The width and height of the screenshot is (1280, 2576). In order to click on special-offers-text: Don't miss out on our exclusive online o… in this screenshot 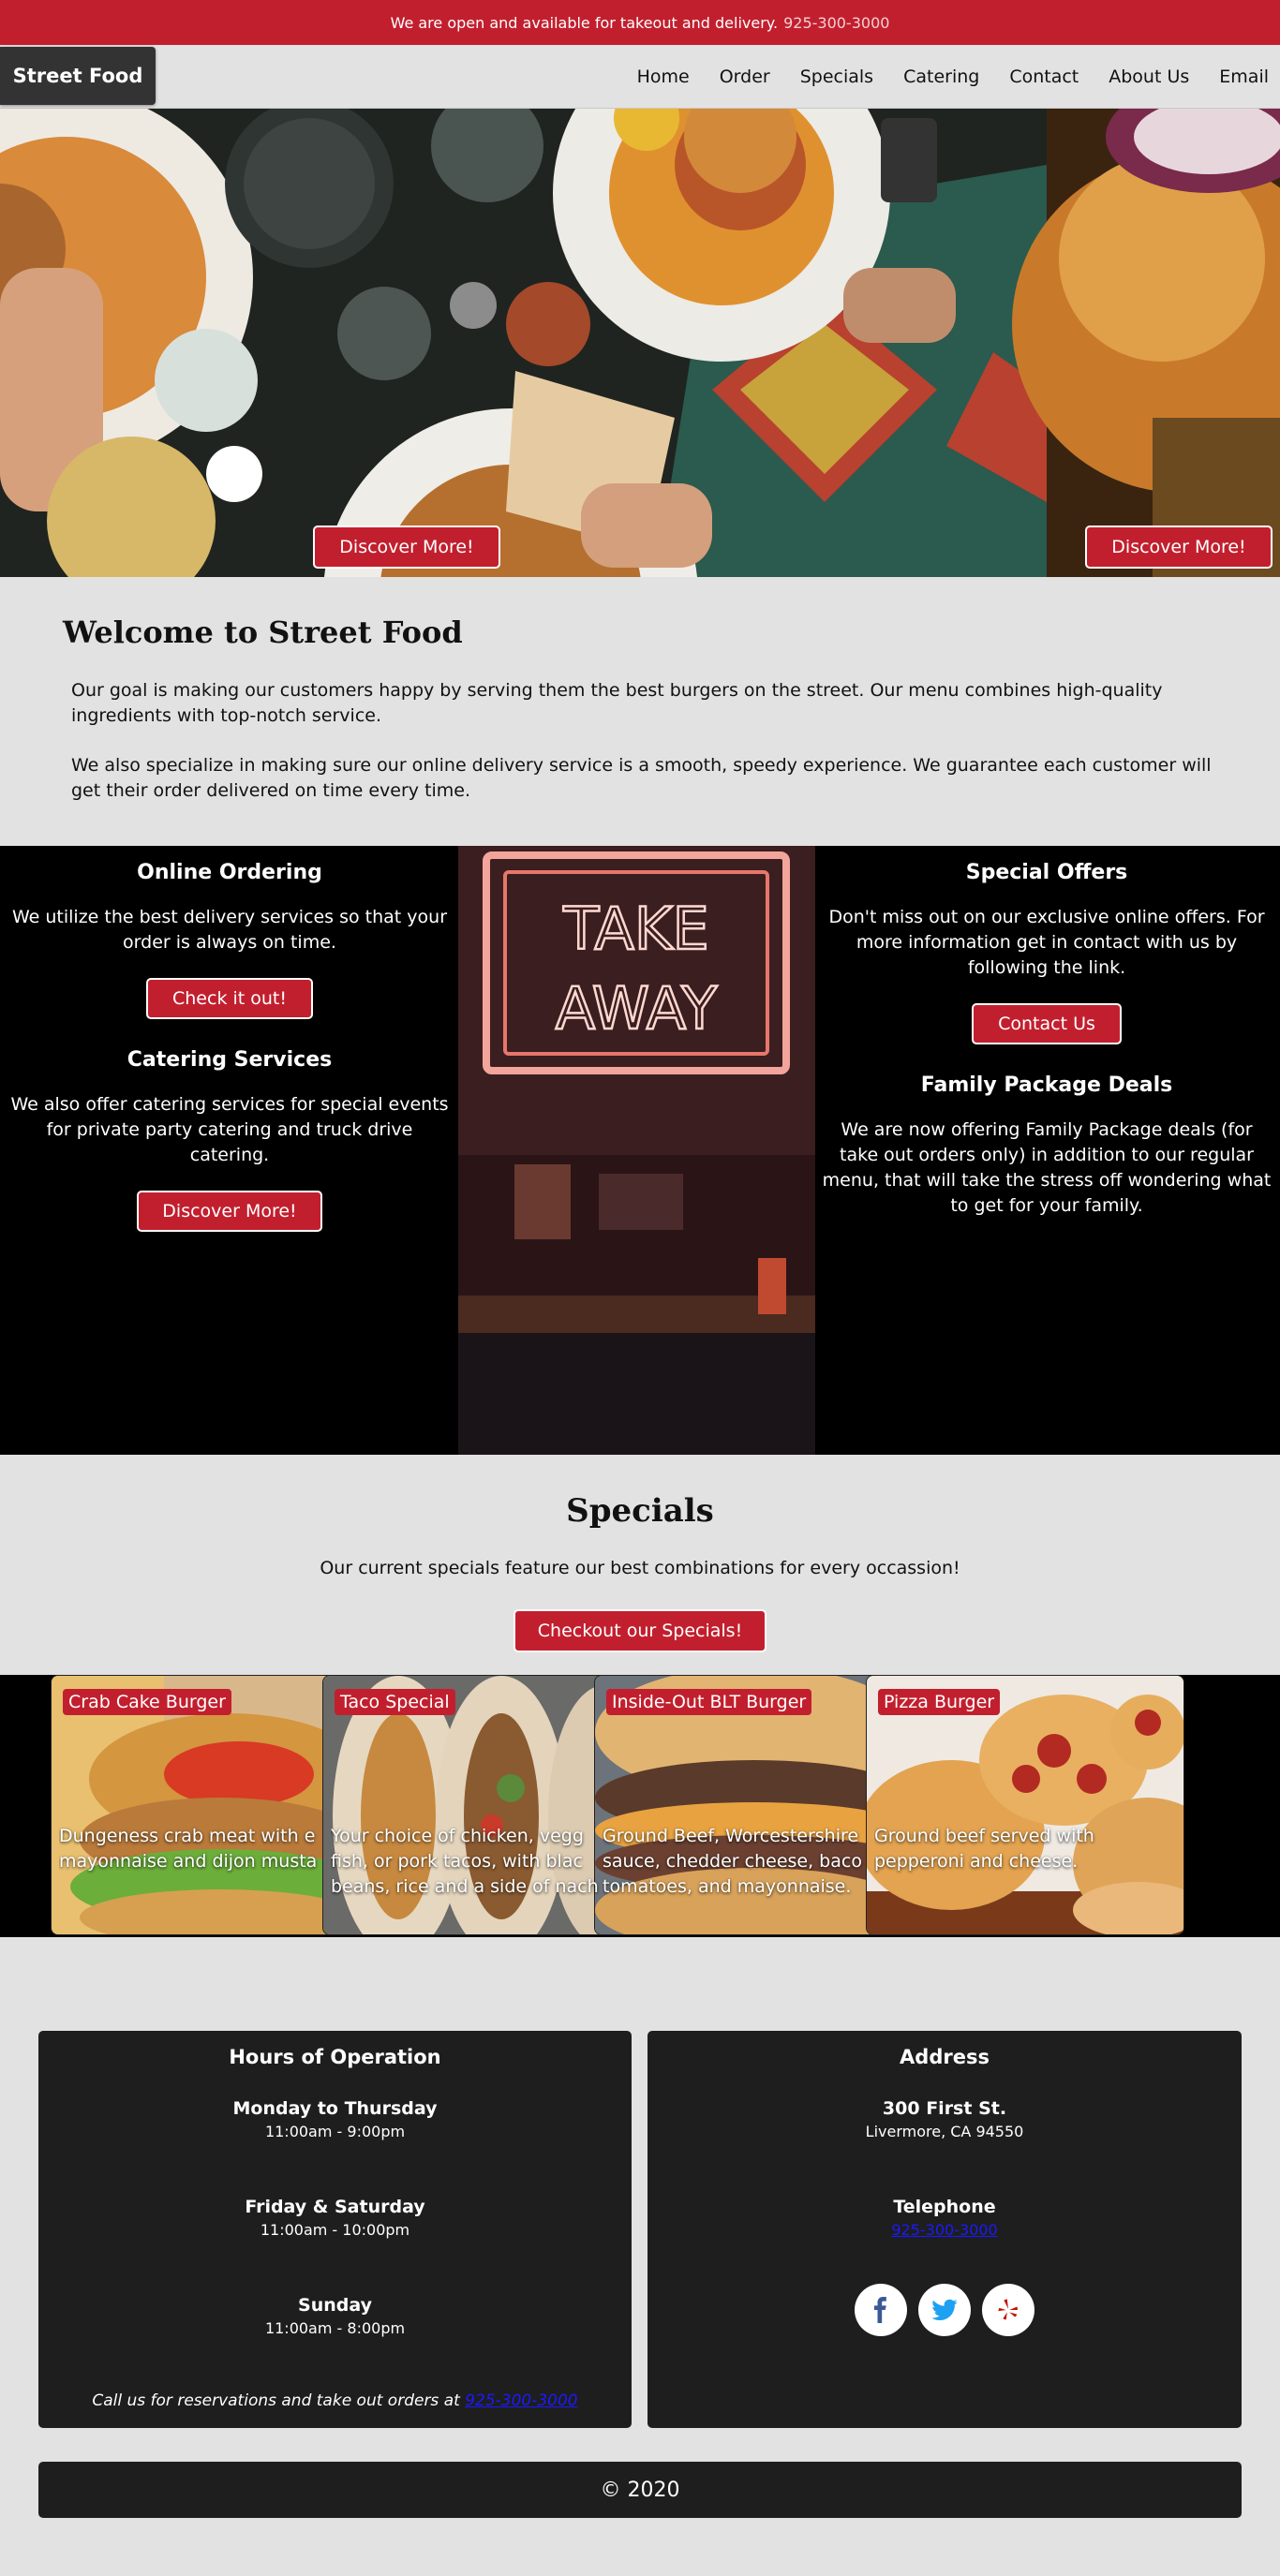, I will do `click(1046, 943)`.